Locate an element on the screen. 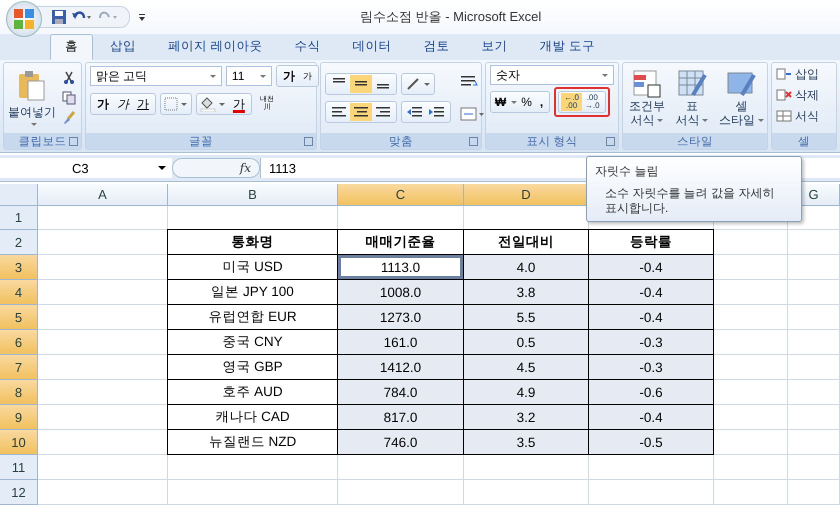 Image resolution: width=840 pixels, height=510 pixels. table-cell: 5.5 is located at coordinates (526, 317).